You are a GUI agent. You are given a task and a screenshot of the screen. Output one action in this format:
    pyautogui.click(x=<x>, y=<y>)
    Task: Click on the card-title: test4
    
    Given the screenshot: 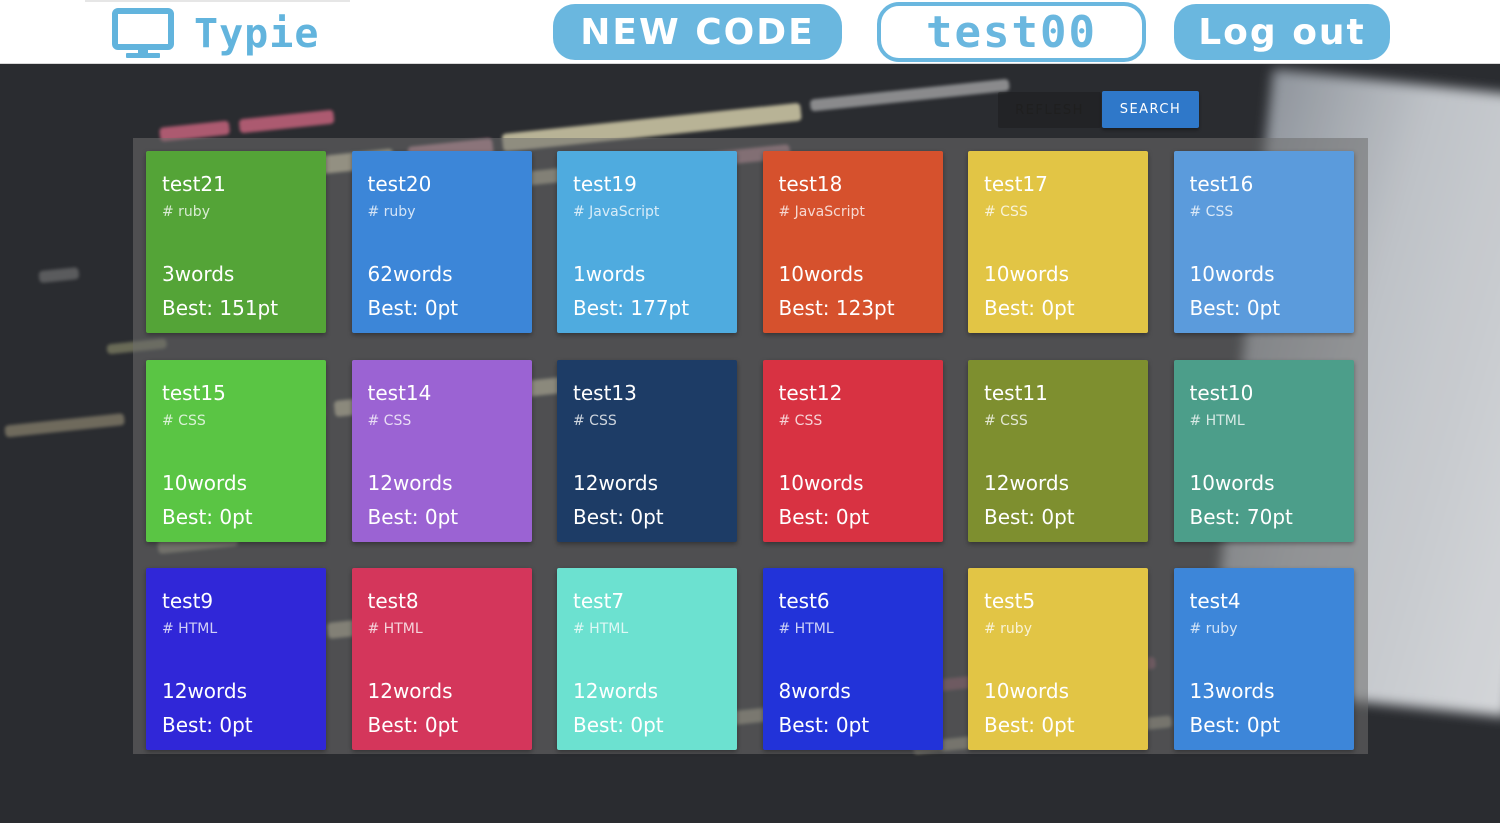 What is the action you would take?
    pyautogui.click(x=1215, y=601)
    